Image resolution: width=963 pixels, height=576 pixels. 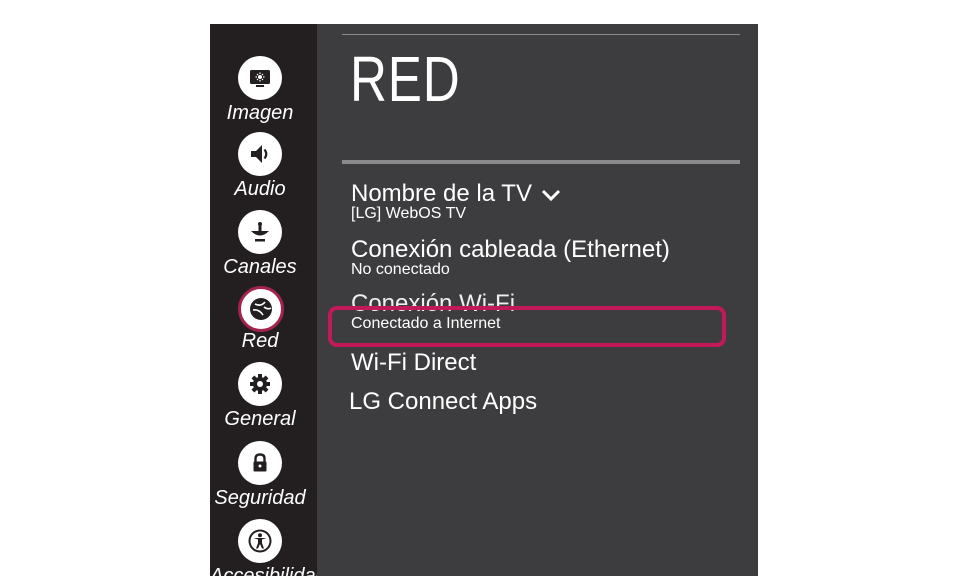 What do you see at coordinates (260, 498) in the screenshot?
I see `category-label: Seguridad` at bounding box center [260, 498].